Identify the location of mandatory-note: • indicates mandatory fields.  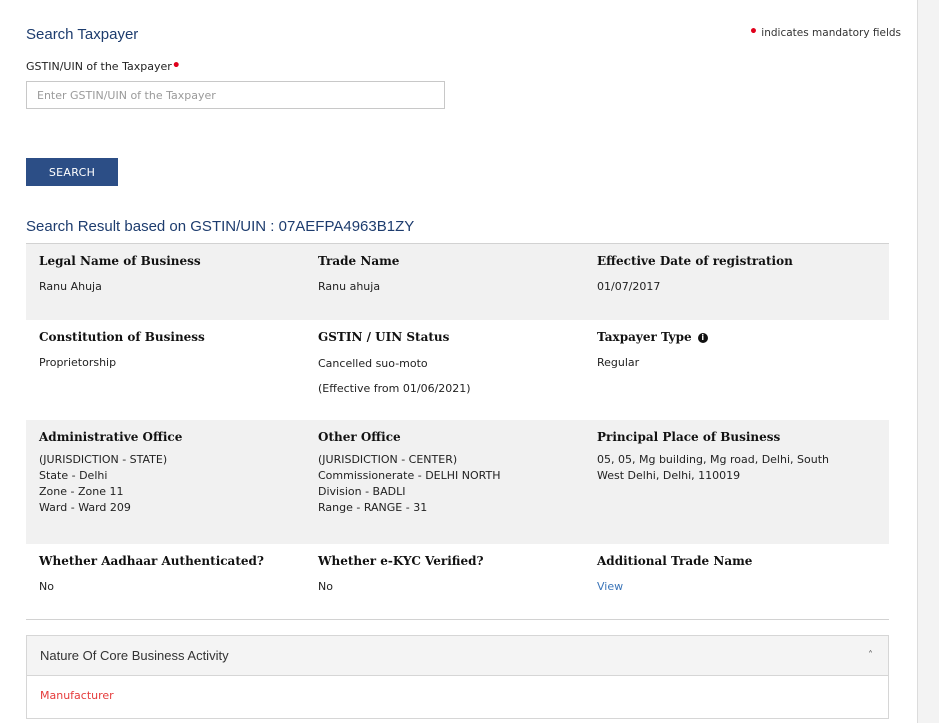
(825, 32).